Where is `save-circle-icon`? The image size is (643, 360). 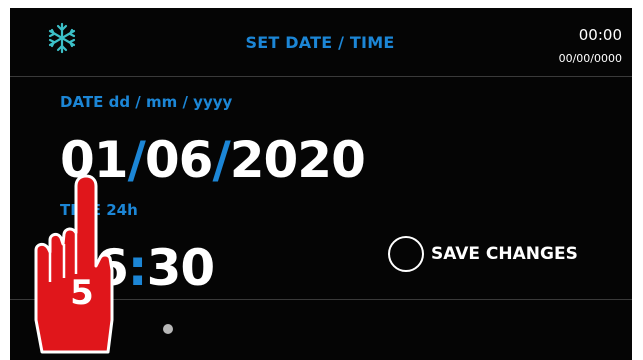
save-circle-icon is located at coordinates (406, 254).